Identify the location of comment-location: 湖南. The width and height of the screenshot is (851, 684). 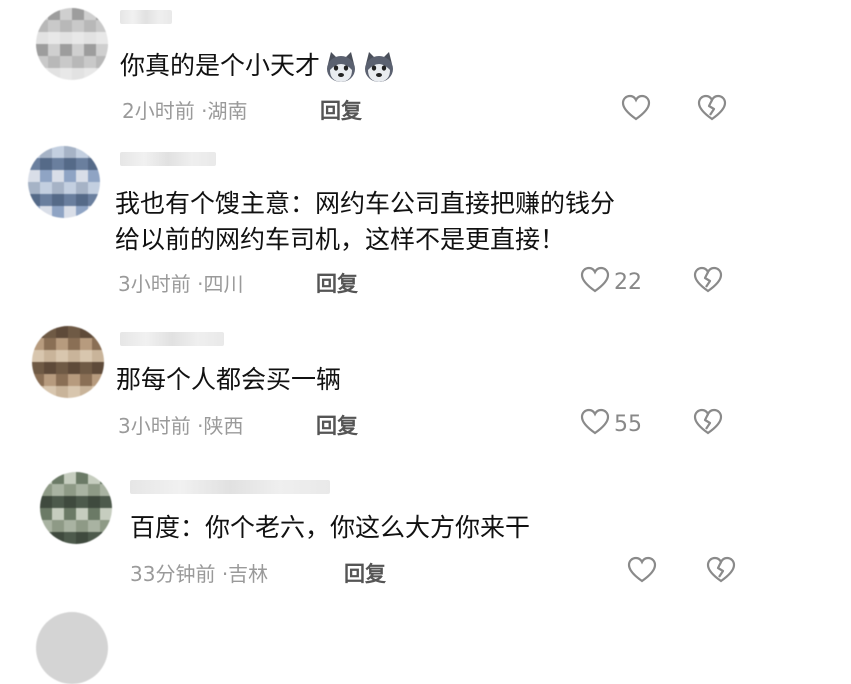
(227, 111).